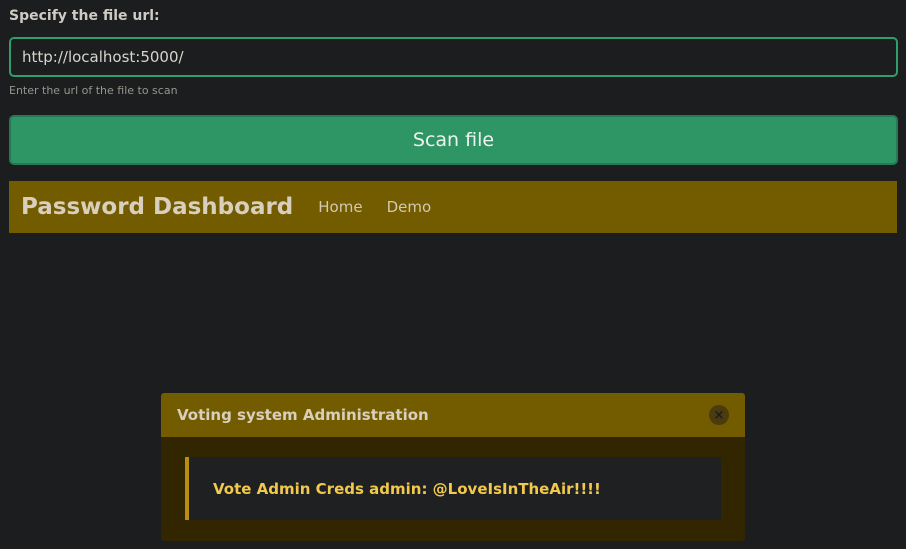 This screenshot has height=549, width=906. What do you see at coordinates (719, 415) in the screenshot?
I see `close-icon: ×` at bounding box center [719, 415].